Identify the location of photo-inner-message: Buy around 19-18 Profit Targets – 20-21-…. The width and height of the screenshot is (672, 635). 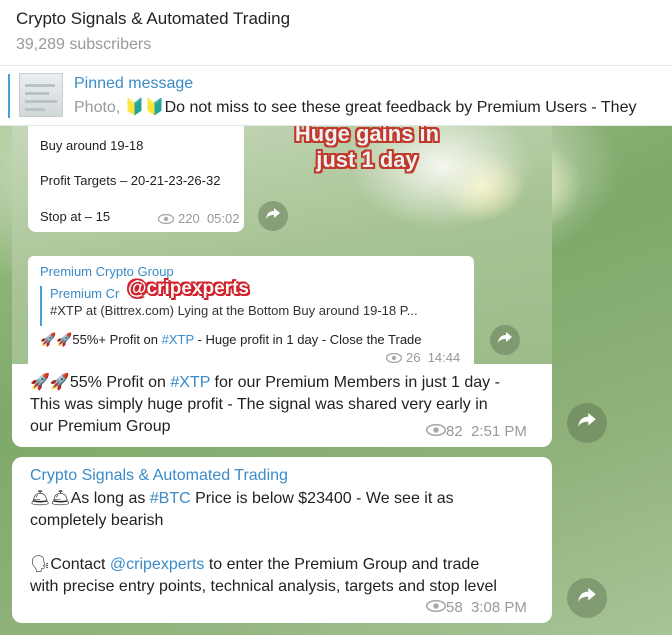
(136, 179).